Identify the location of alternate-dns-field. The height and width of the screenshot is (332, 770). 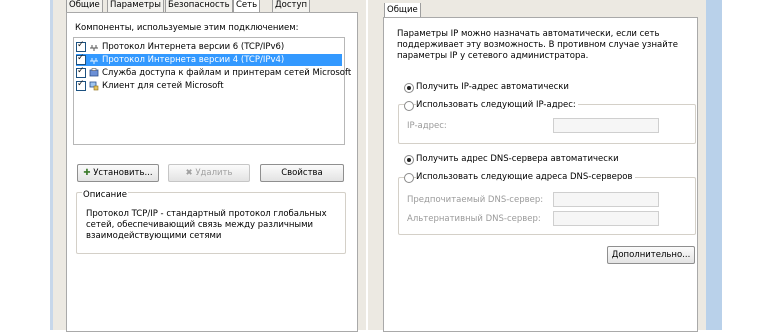
(606, 218).